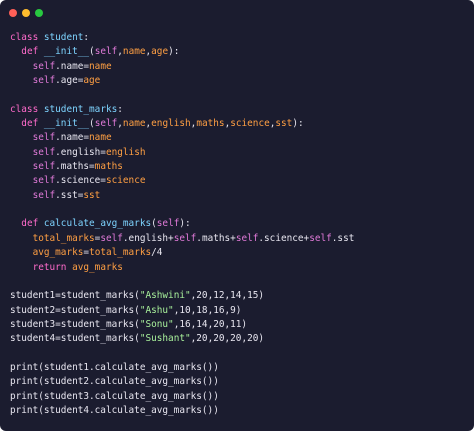 The height and width of the screenshot is (431, 474). What do you see at coordinates (72, 138) in the screenshot?
I see `code-token: .name=` at bounding box center [72, 138].